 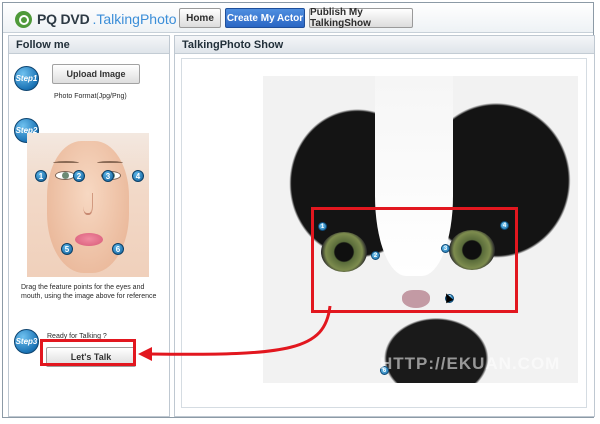 What do you see at coordinates (65, 175) in the screenshot?
I see `left-eye` at bounding box center [65, 175].